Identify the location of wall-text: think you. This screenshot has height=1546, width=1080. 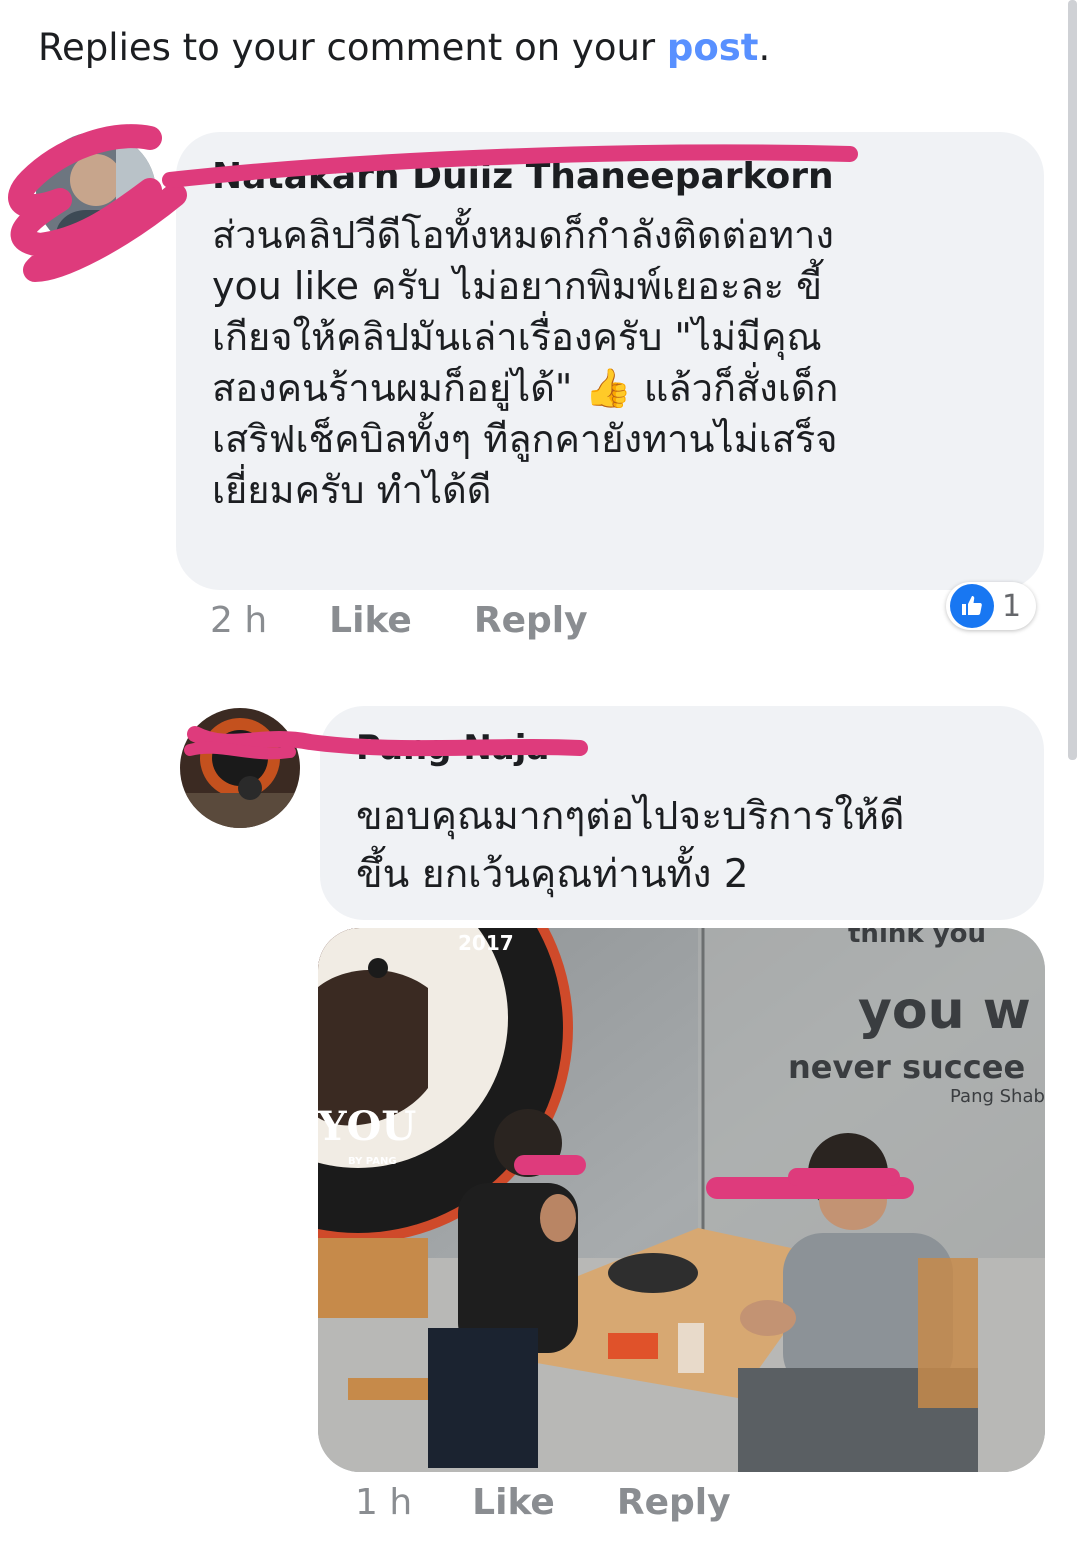
(917, 938).